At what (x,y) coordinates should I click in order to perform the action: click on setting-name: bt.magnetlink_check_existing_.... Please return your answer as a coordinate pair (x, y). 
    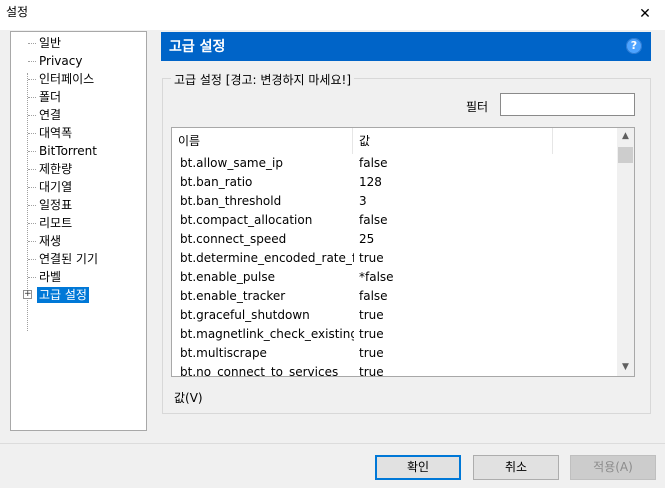
    Looking at the image, I should click on (267, 334).